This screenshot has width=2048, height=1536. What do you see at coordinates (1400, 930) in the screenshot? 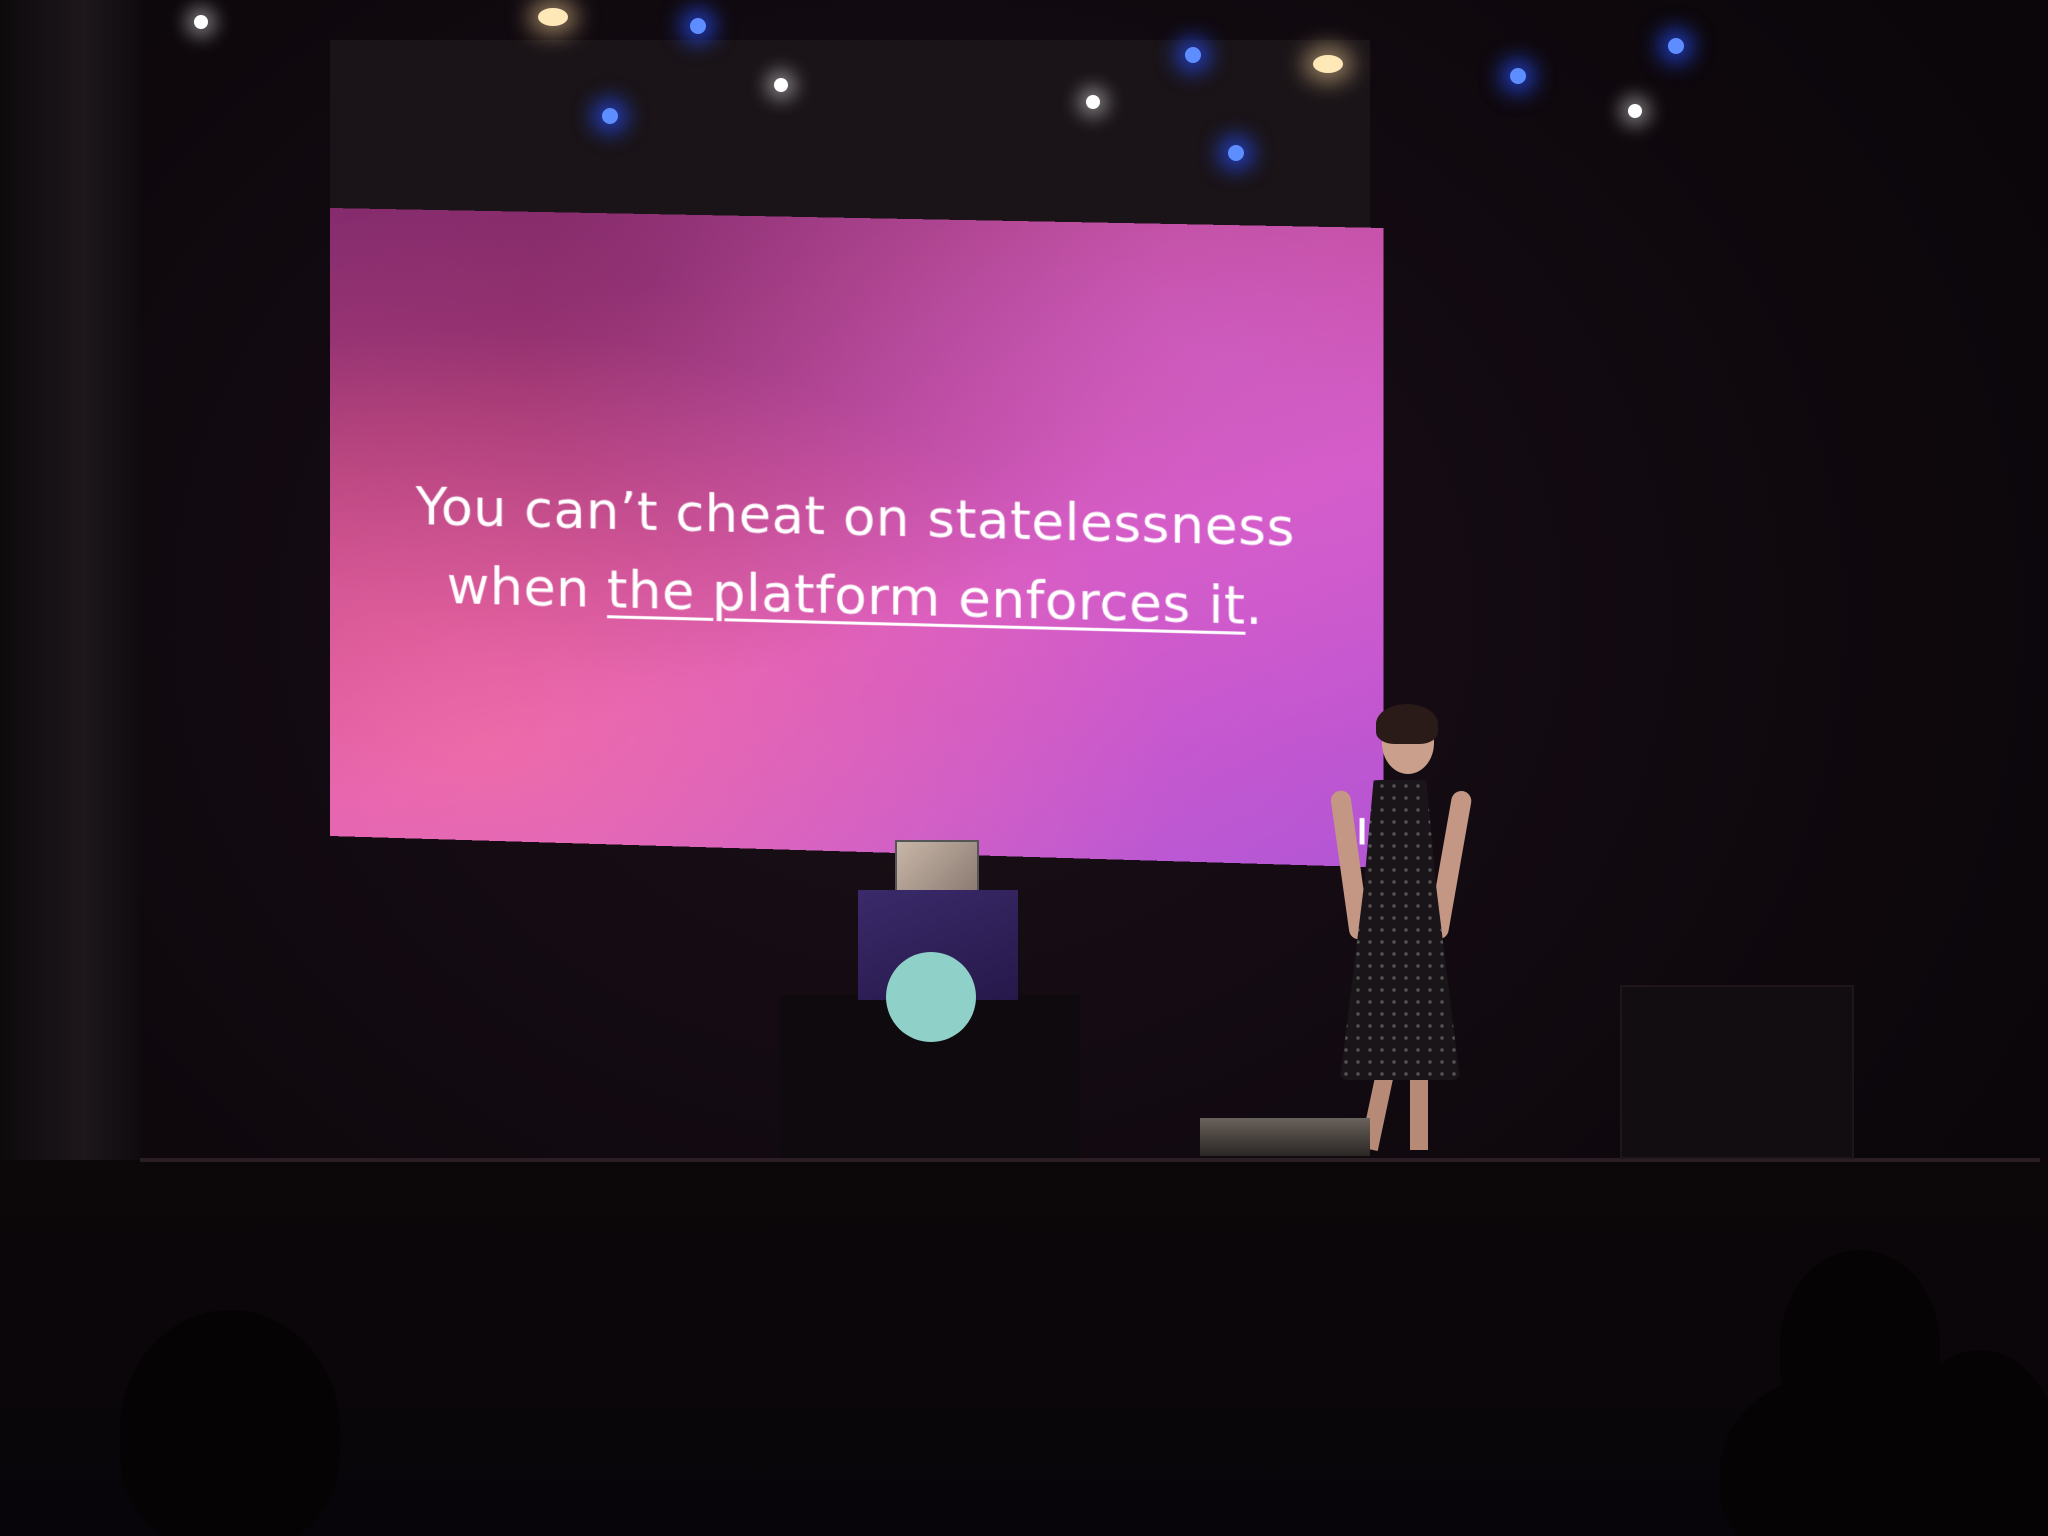
I see `speaker` at bounding box center [1400, 930].